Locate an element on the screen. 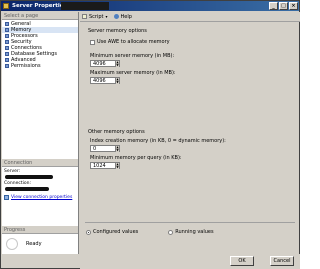  running-values-radio is located at coordinates (171, 232).